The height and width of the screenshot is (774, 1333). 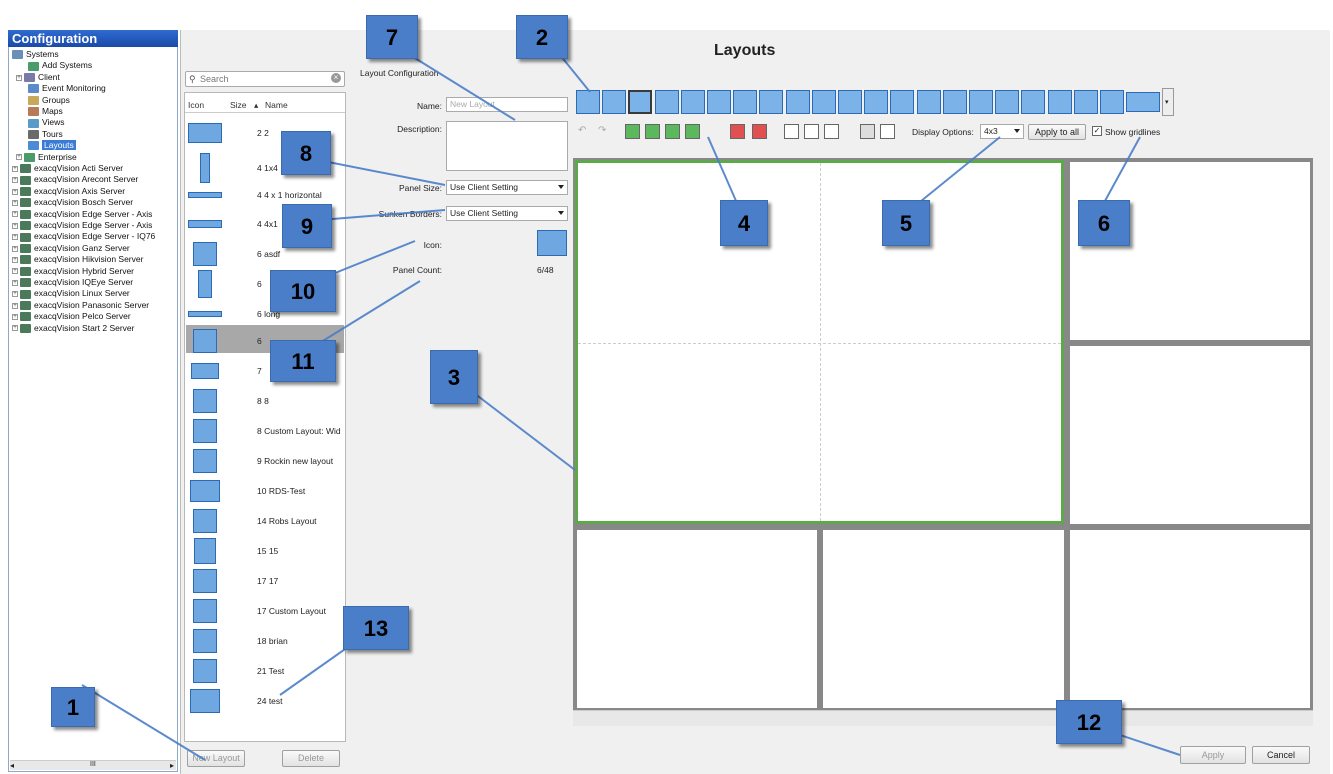 What do you see at coordinates (1089, 722) in the screenshot?
I see `callout-12: 12` at bounding box center [1089, 722].